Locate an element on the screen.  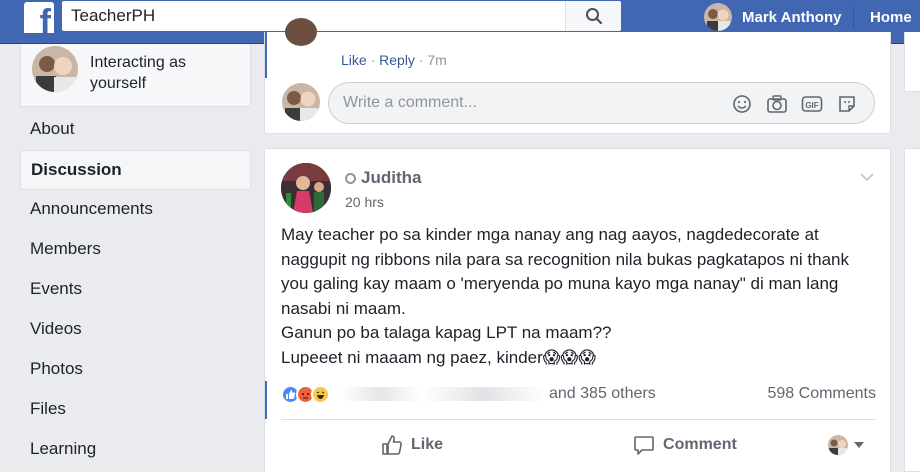
gif-icon: GIF is located at coordinates (812, 104).